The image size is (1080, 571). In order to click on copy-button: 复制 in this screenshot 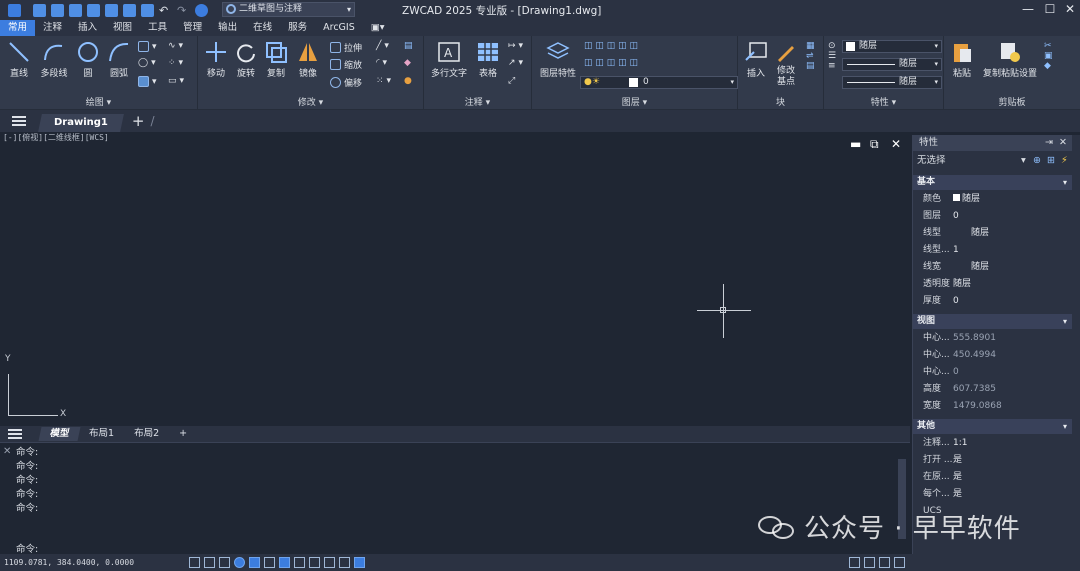, I will do `click(276, 59)`.